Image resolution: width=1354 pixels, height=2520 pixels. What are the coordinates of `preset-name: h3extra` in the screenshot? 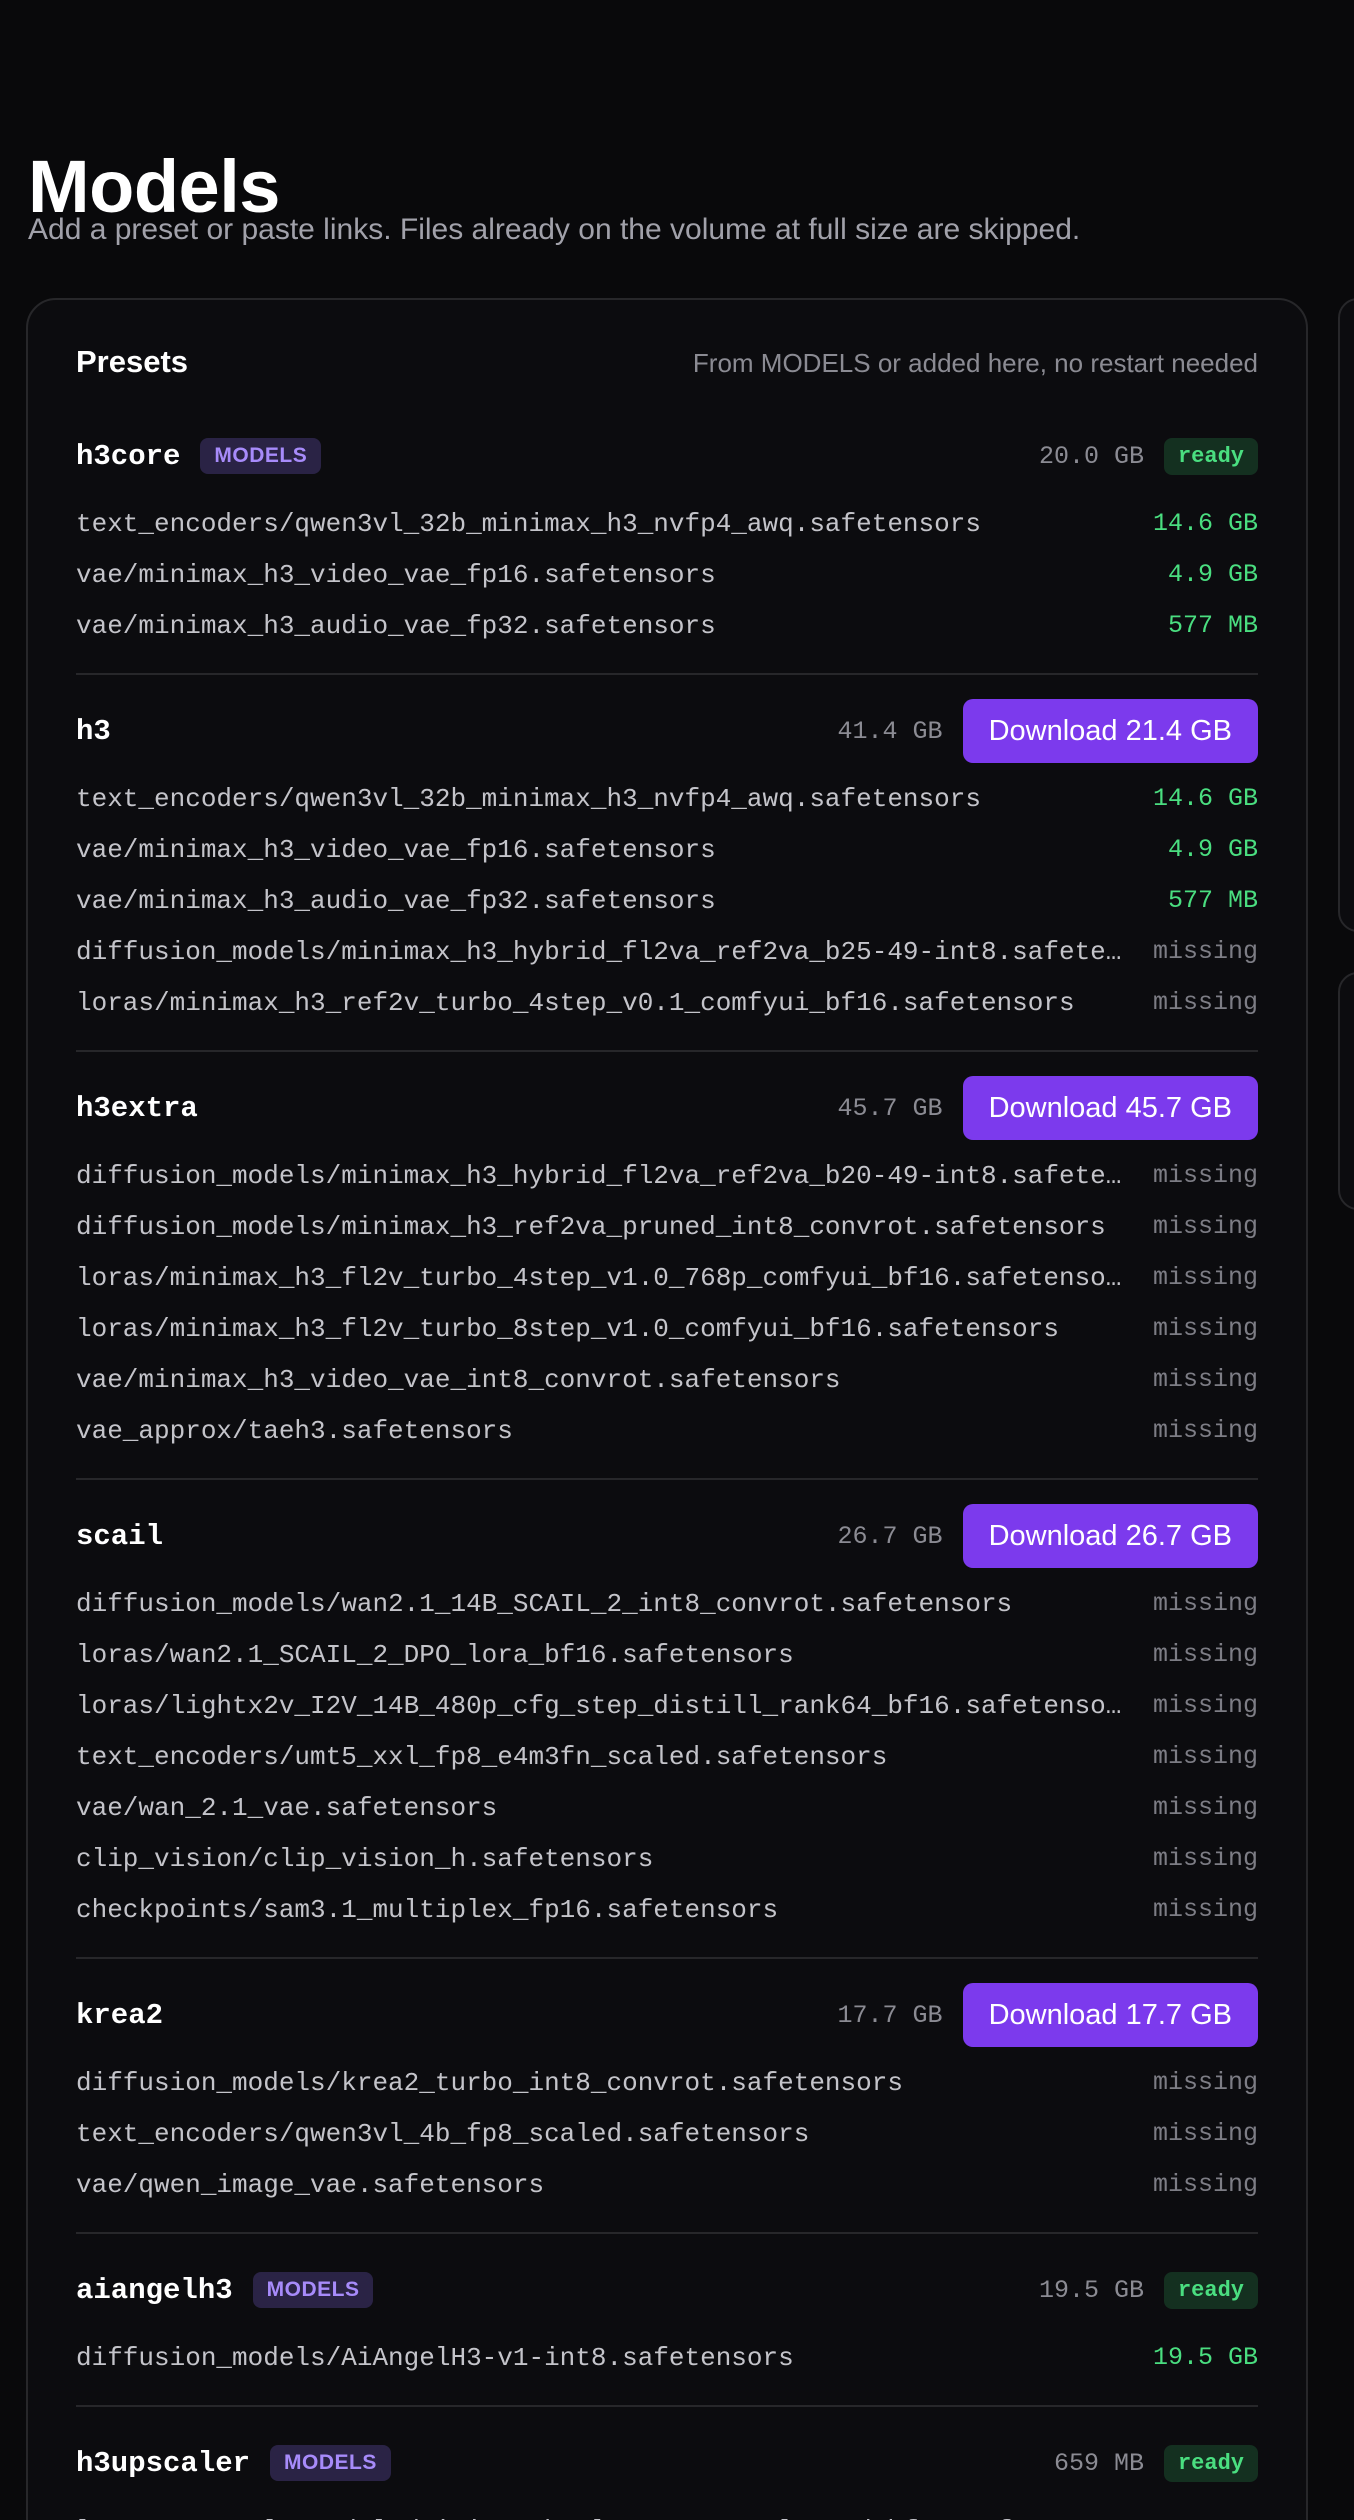 It's located at (137, 1108).